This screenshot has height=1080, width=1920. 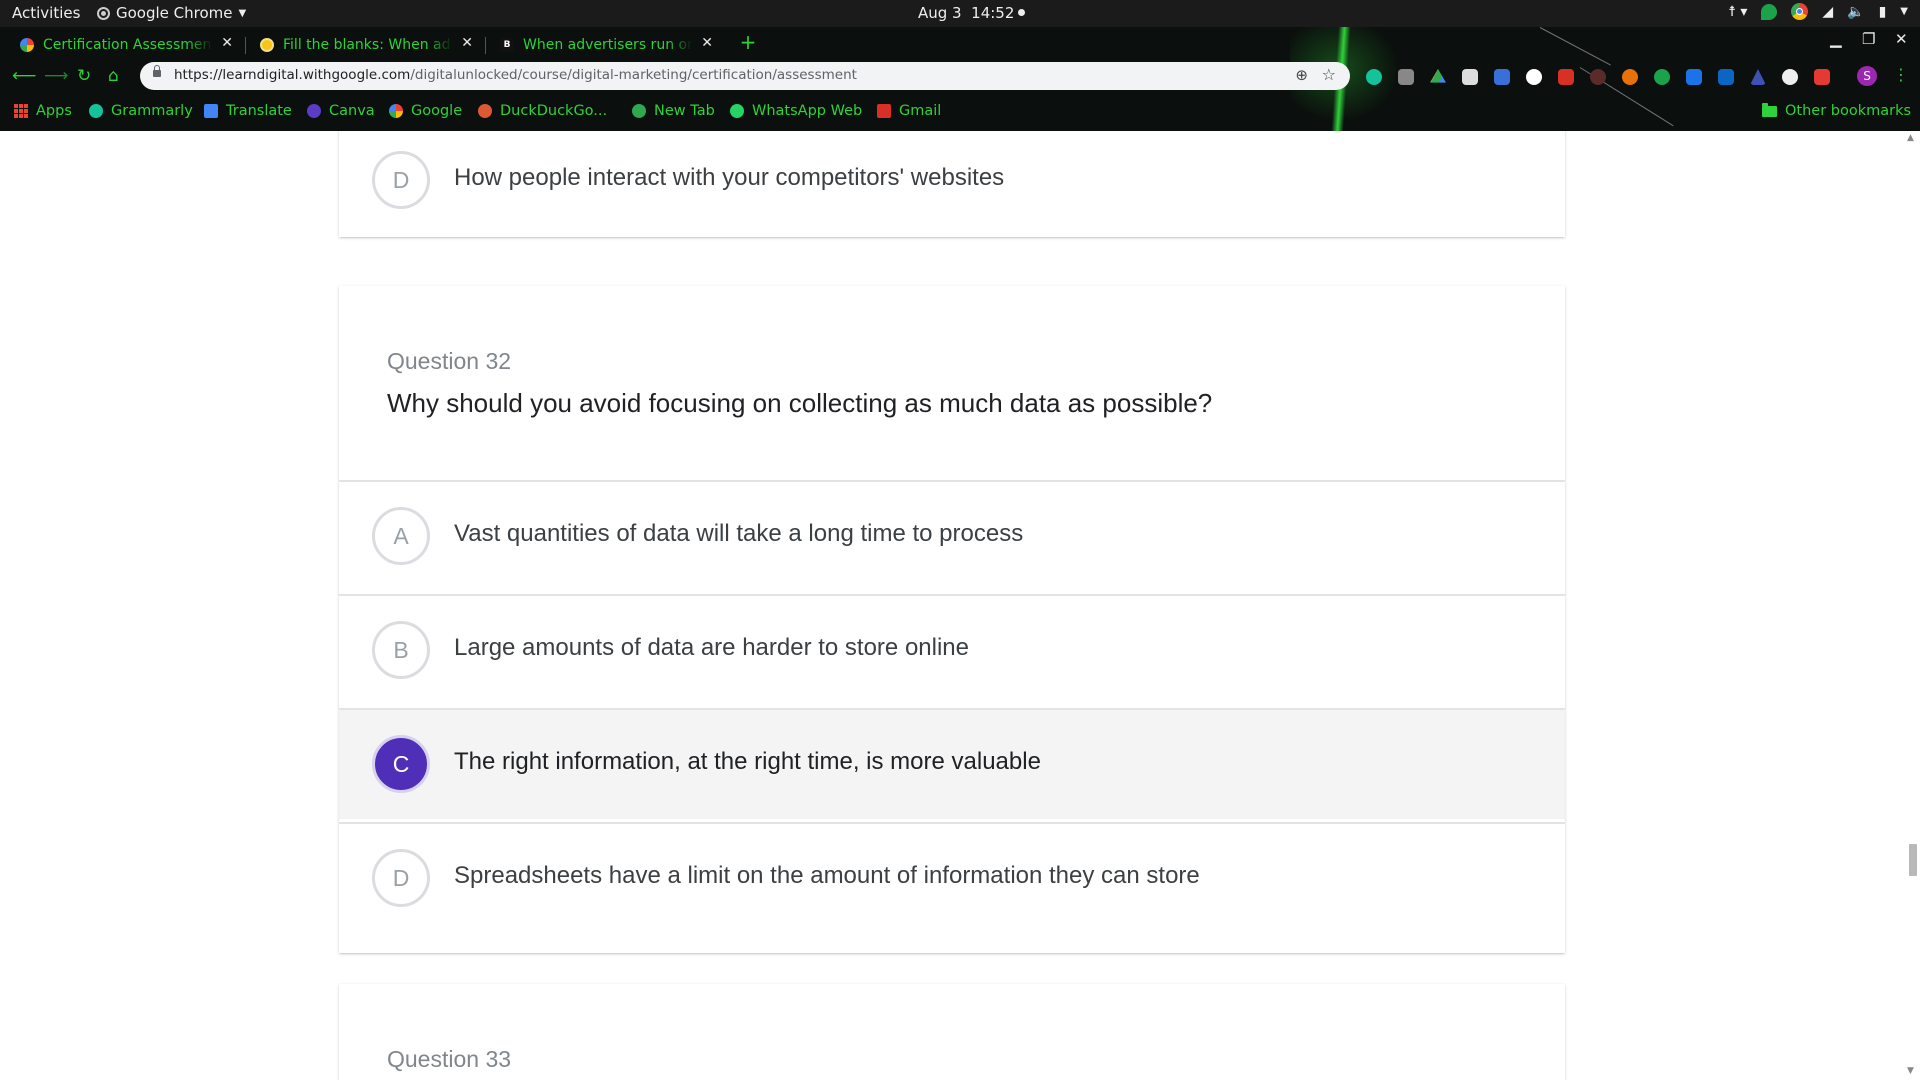 What do you see at coordinates (352, 111) in the screenshot?
I see `bookmark-label: Canva` at bounding box center [352, 111].